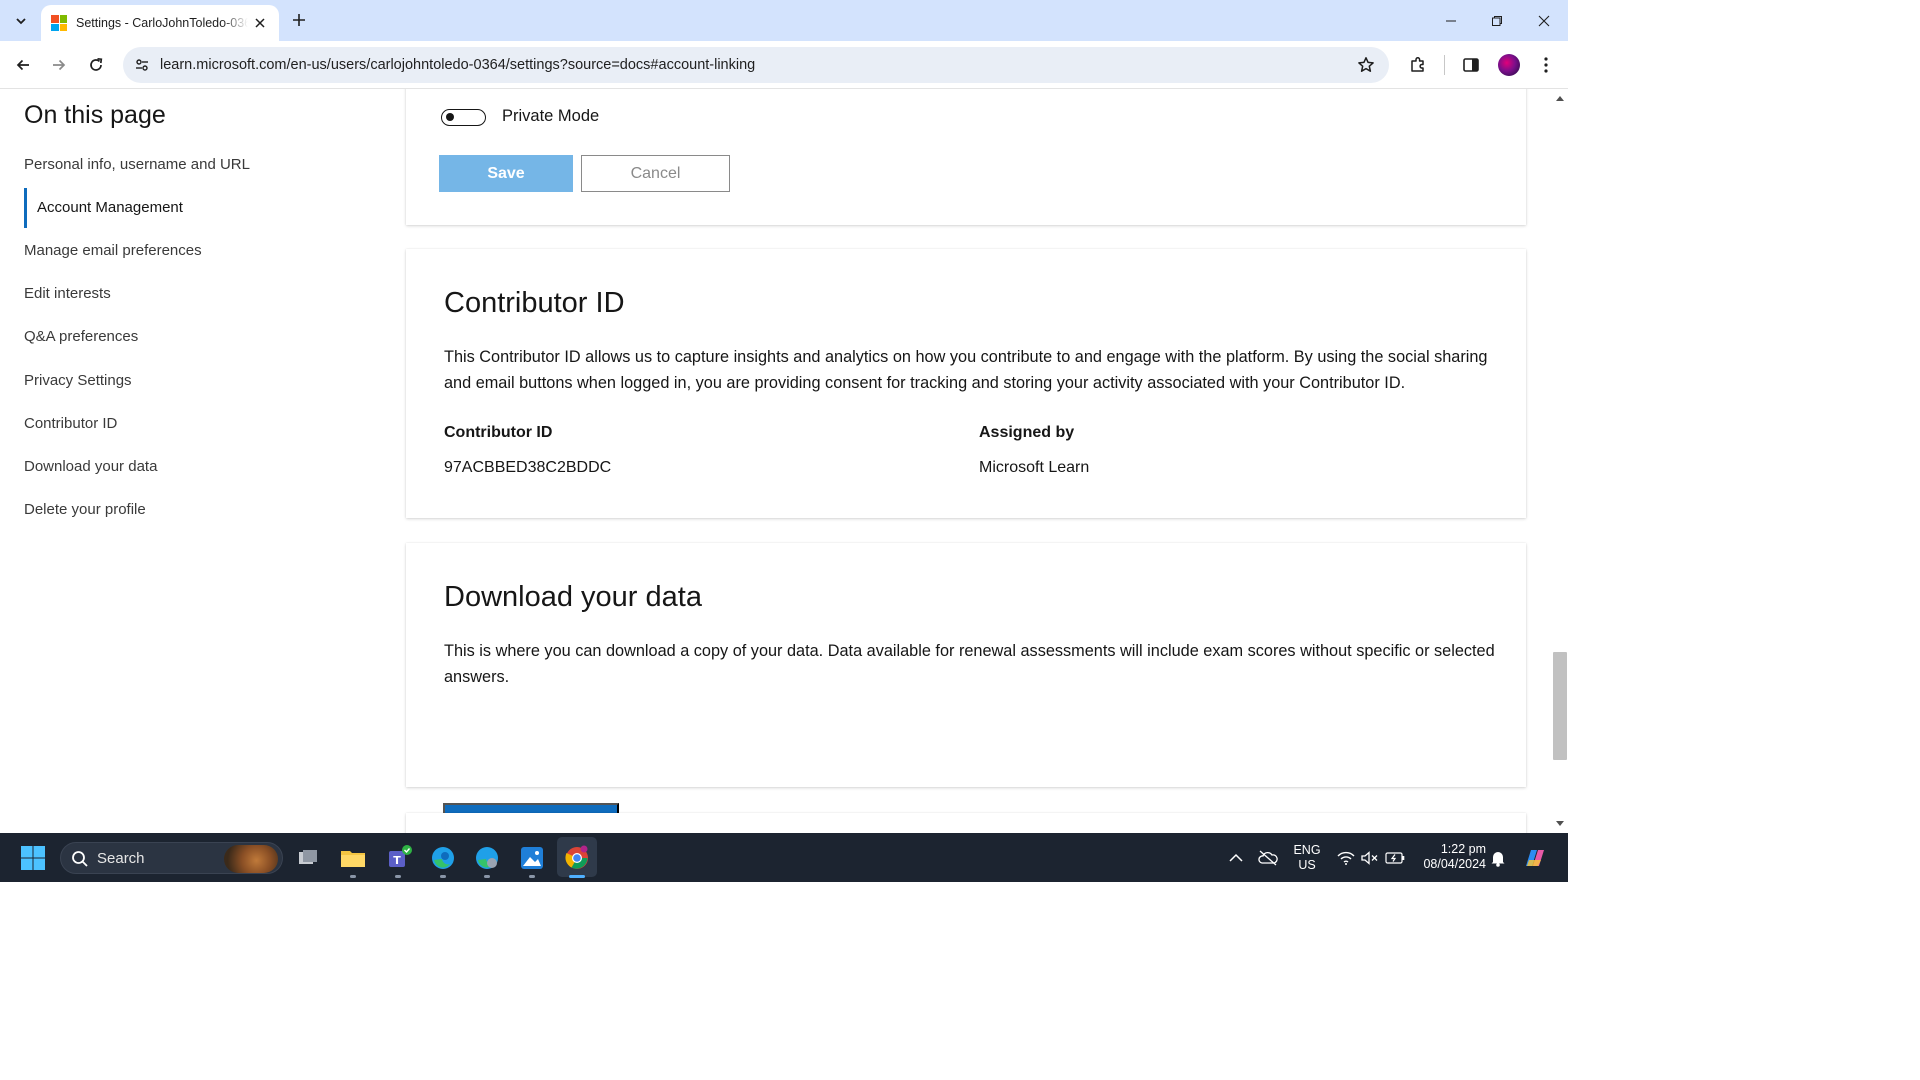 Image resolution: width=1920 pixels, height=1080 pixels. What do you see at coordinates (1034, 467) in the screenshot?
I see `assigned-by-value: Microsoft Learn` at bounding box center [1034, 467].